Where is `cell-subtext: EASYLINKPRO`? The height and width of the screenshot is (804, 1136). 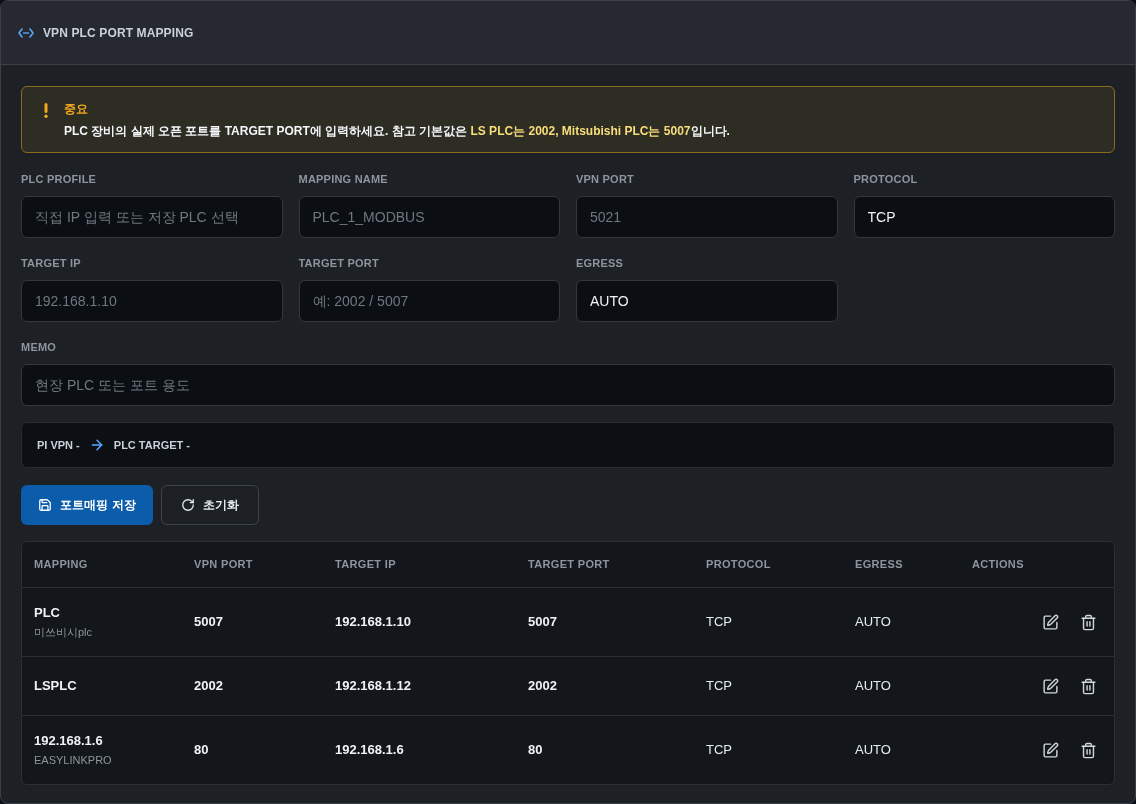
cell-subtext: EASYLINKPRO is located at coordinates (73, 760).